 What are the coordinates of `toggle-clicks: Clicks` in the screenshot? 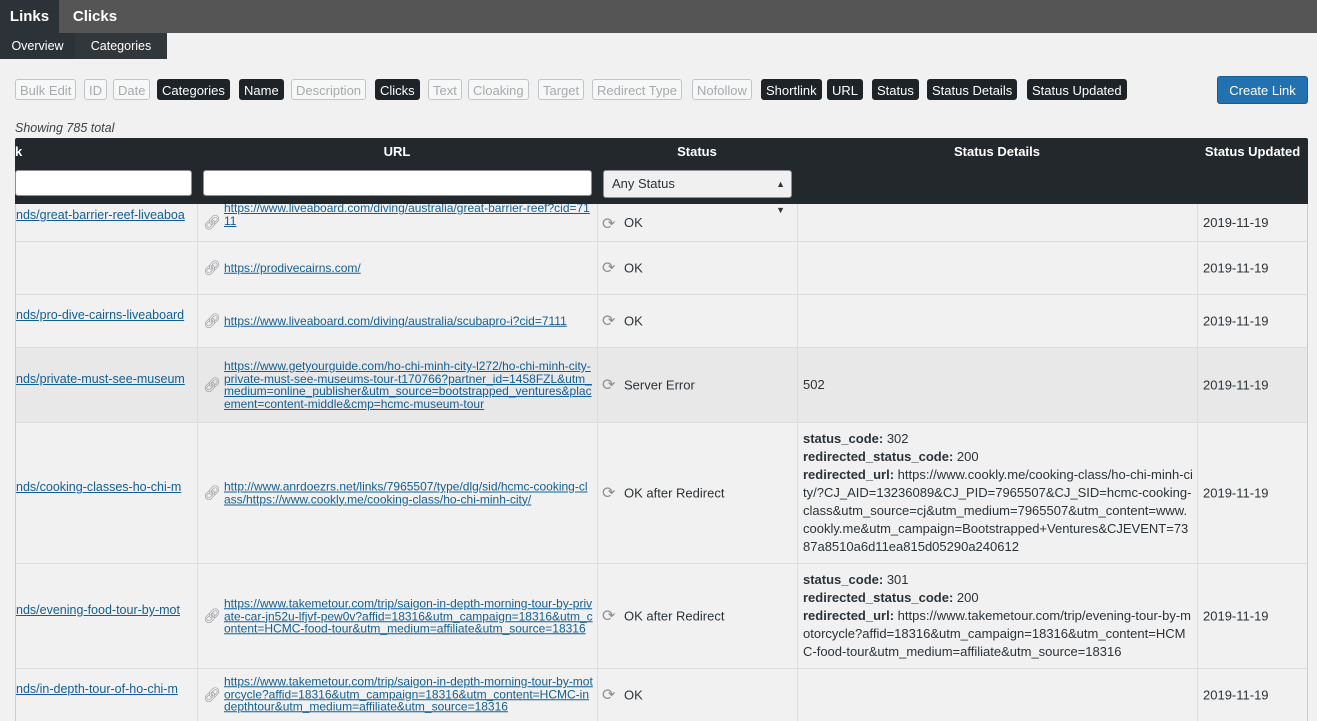 It's located at (397, 89).